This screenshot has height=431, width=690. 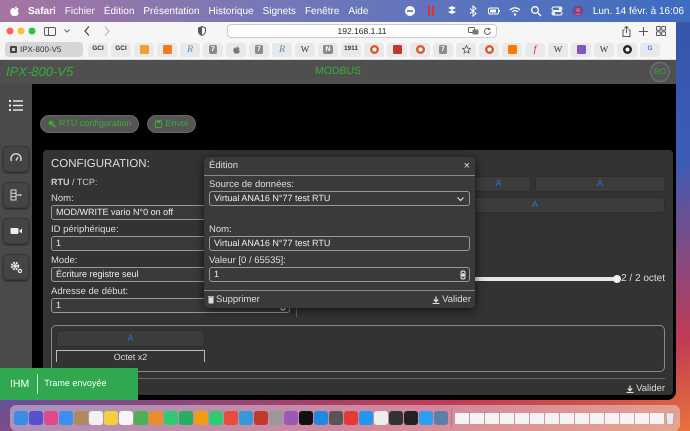 I want to click on address-field: 192.168.1.11, so click(x=362, y=31).